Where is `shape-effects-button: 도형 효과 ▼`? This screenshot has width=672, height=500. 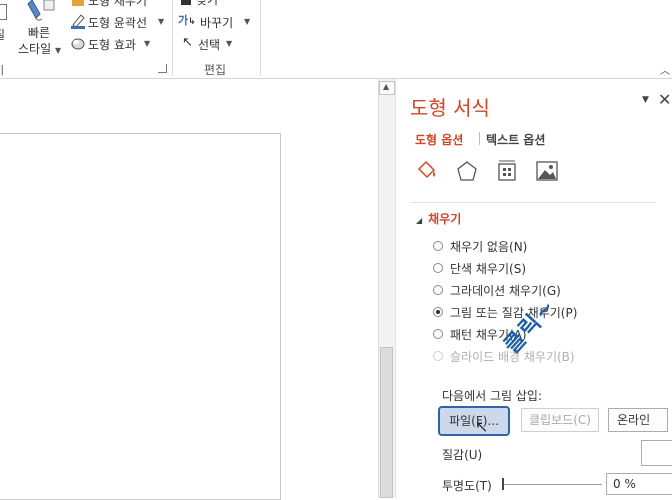 shape-effects-button: 도형 효과 ▼ is located at coordinates (118, 44).